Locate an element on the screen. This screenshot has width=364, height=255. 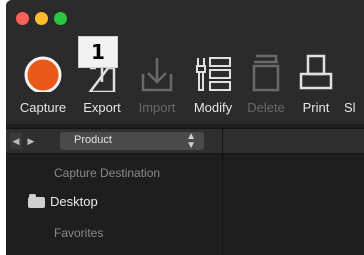
delete-label: Delete is located at coordinates (266, 107).